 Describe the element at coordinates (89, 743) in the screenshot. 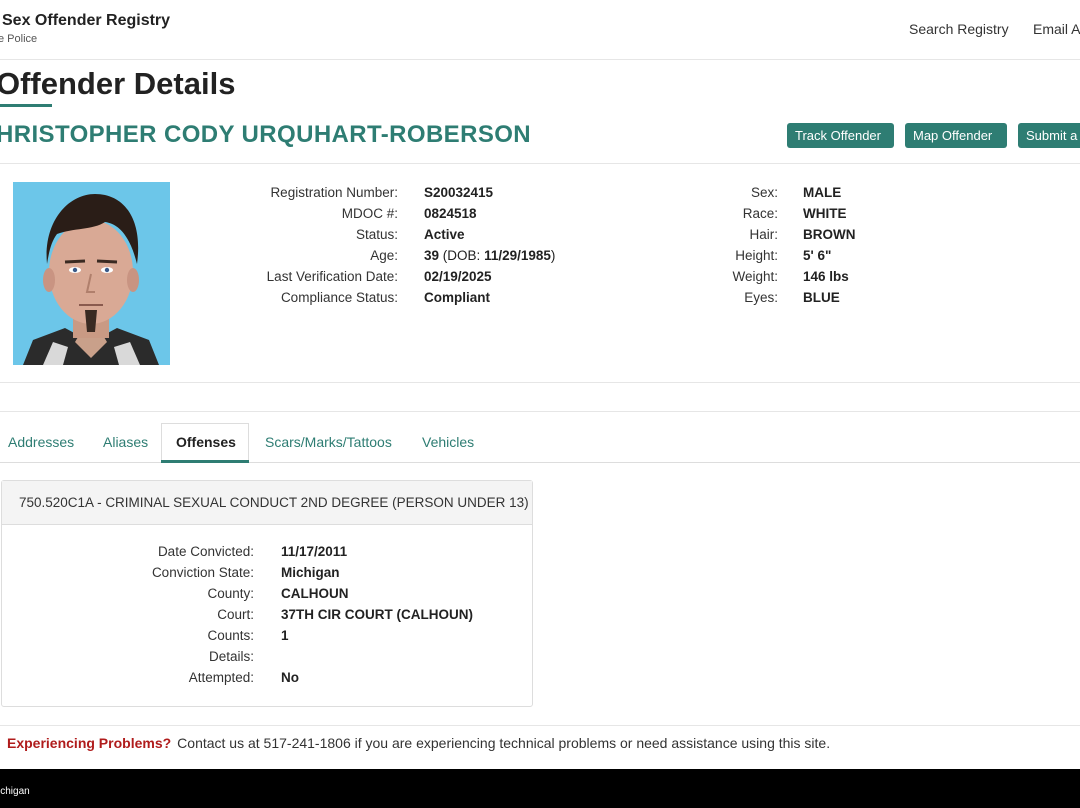

I see `problems-label: Experiencing Problems?` at that location.